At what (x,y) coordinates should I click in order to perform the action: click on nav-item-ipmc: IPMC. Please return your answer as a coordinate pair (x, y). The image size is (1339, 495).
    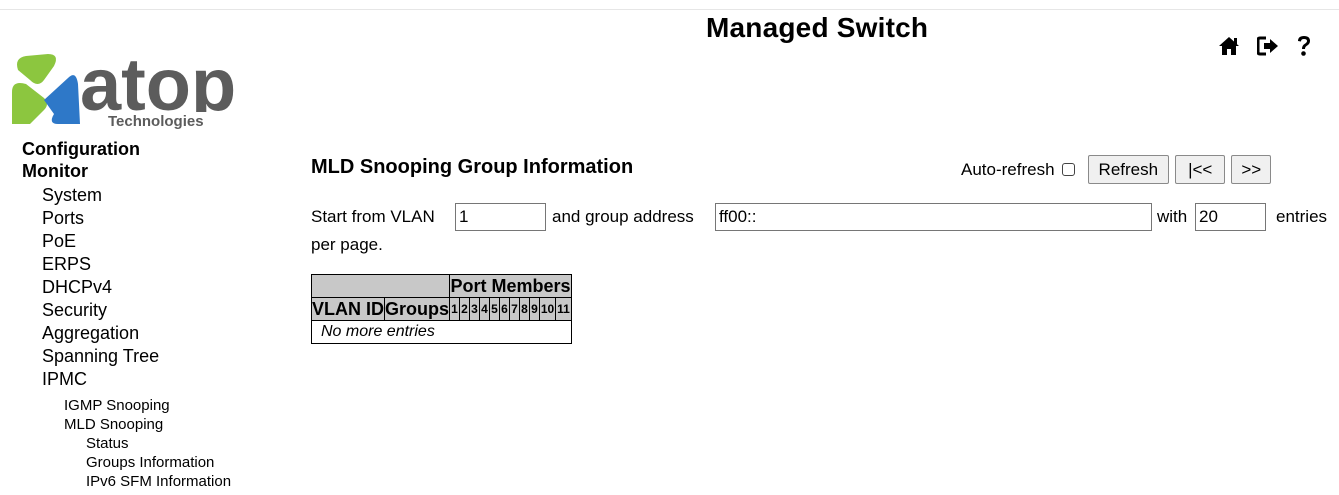
    Looking at the image, I should click on (64, 379).